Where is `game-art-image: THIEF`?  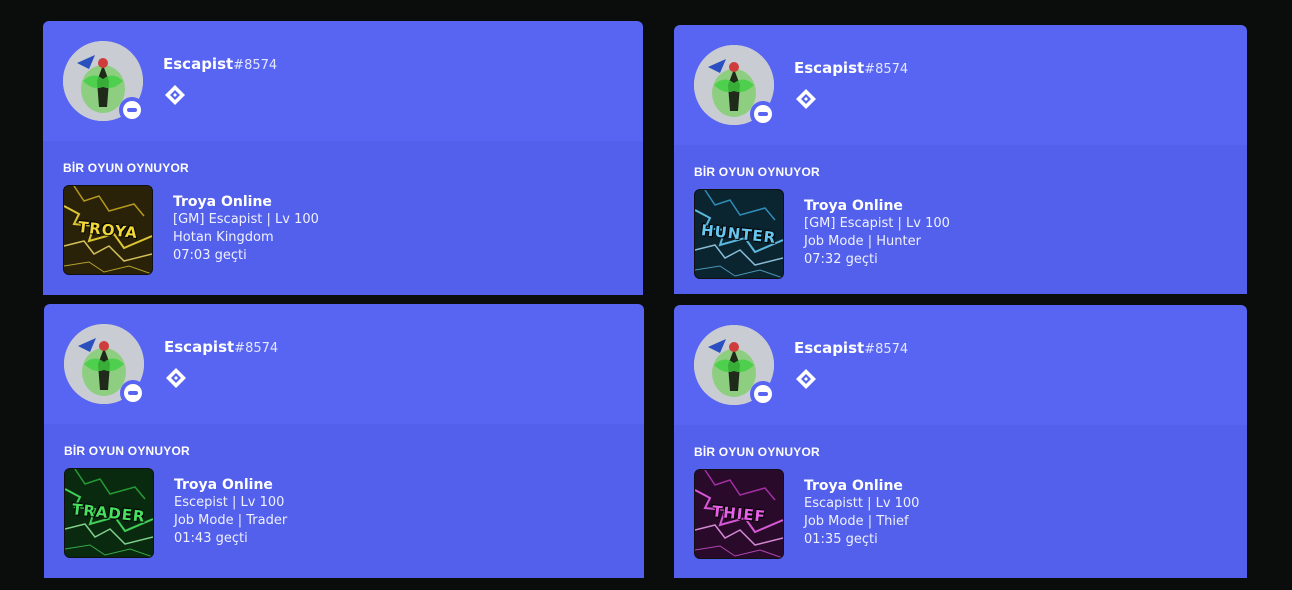
game-art-image: THIEF is located at coordinates (739, 514).